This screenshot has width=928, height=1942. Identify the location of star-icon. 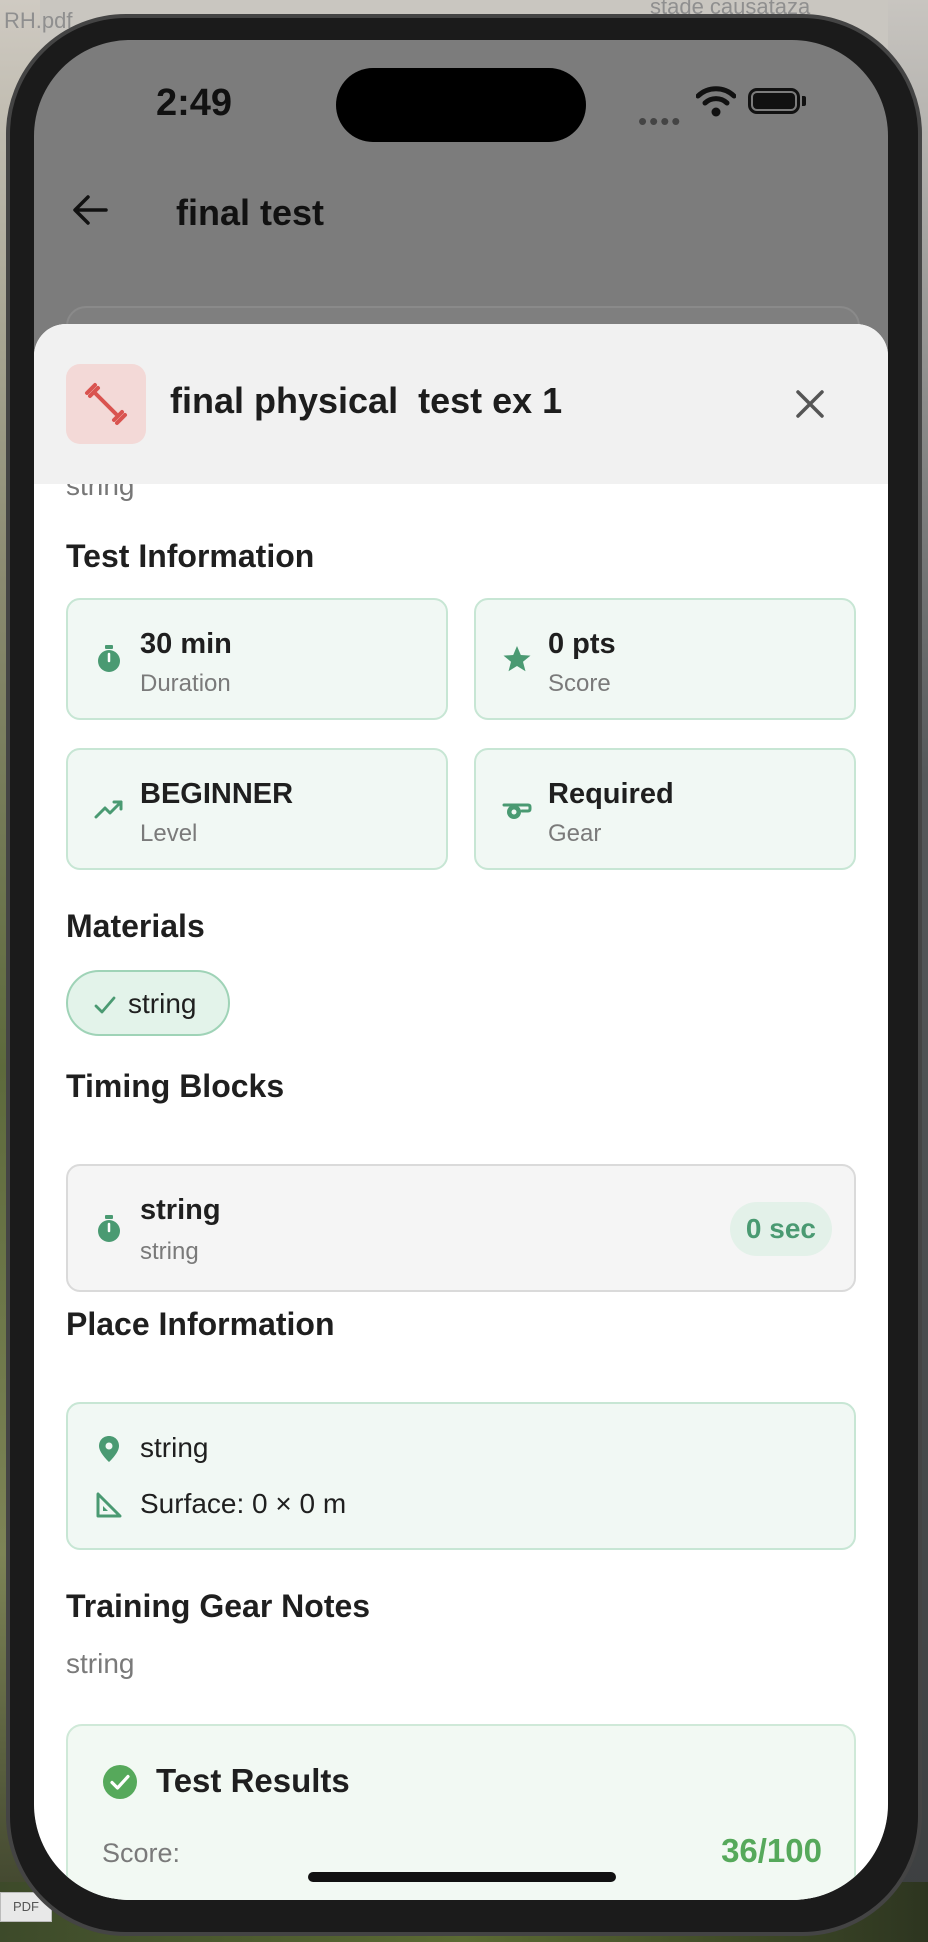
(517, 659).